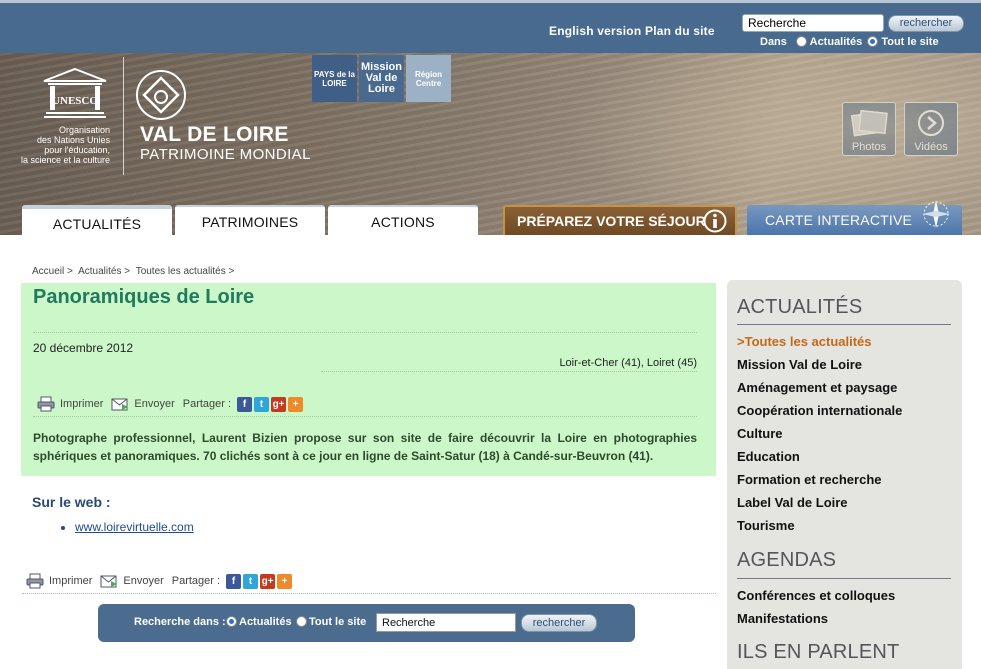 This screenshot has width=981, height=669. What do you see at coordinates (265, 622) in the screenshot?
I see `bottom-radio-actualites-label: Actualités` at bounding box center [265, 622].